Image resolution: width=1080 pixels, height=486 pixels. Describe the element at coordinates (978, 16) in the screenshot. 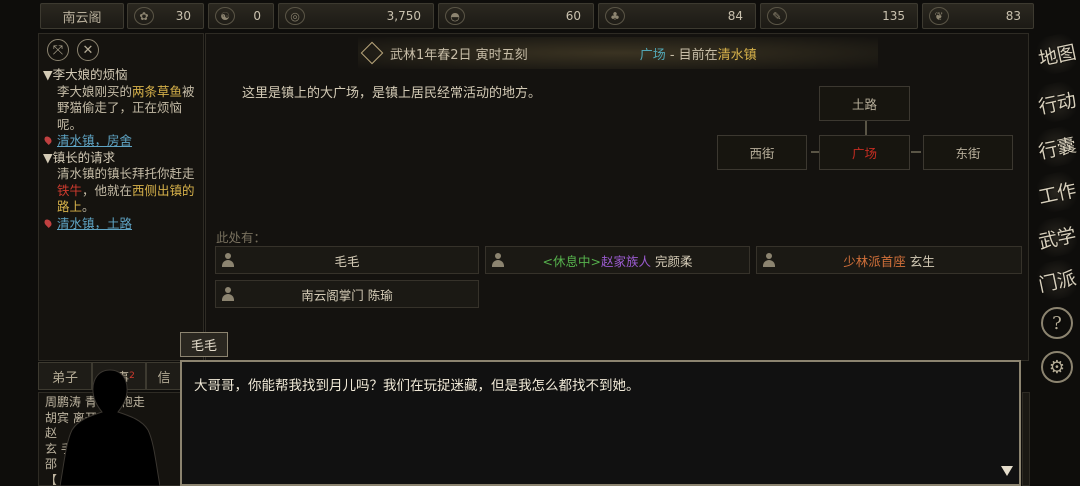

I see `stat-livestock: ❦ 83` at that location.